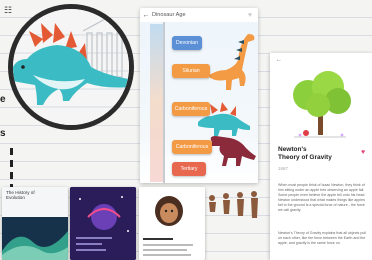 The width and height of the screenshot is (372, 260). What do you see at coordinates (189, 169) in the screenshot?
I see `era-label-tertiary: Tertiary` at bounding box center [189, 169].